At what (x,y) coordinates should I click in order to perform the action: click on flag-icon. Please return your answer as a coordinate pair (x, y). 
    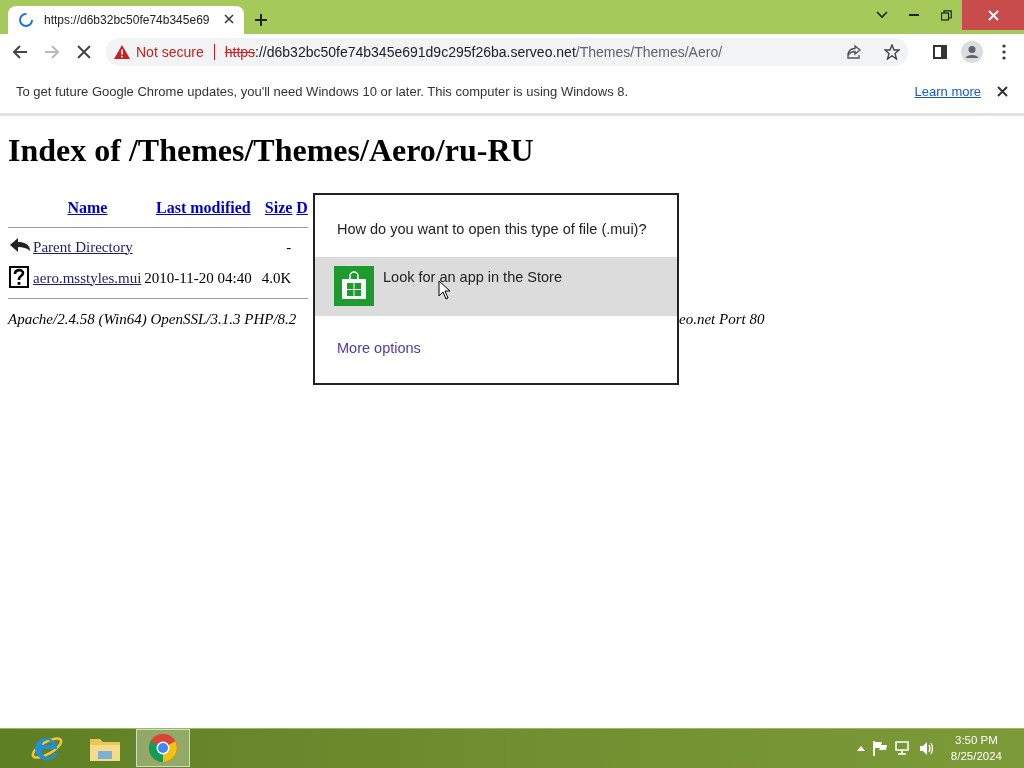
    Looking at the image, I should click on (879, 748).